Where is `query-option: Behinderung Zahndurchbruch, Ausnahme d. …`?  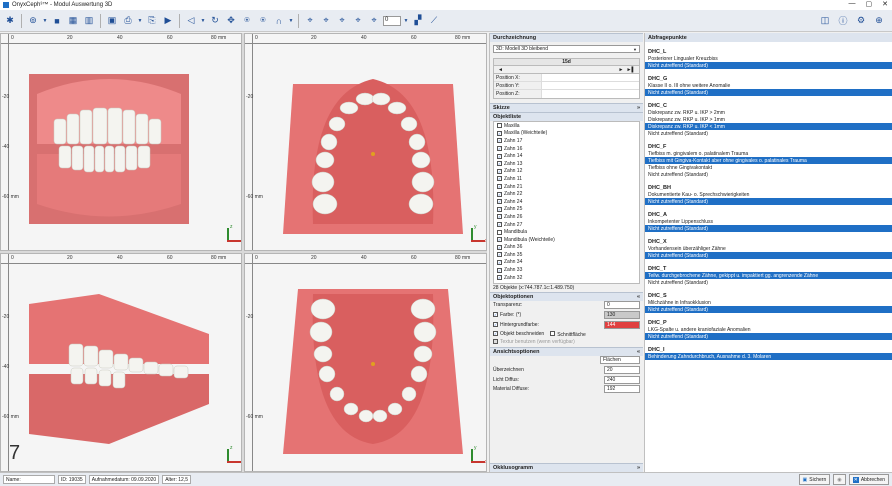
query-option: Behinderung Zahndurchbruch, Ausnahme d. … is located at coordinates (768, 356).